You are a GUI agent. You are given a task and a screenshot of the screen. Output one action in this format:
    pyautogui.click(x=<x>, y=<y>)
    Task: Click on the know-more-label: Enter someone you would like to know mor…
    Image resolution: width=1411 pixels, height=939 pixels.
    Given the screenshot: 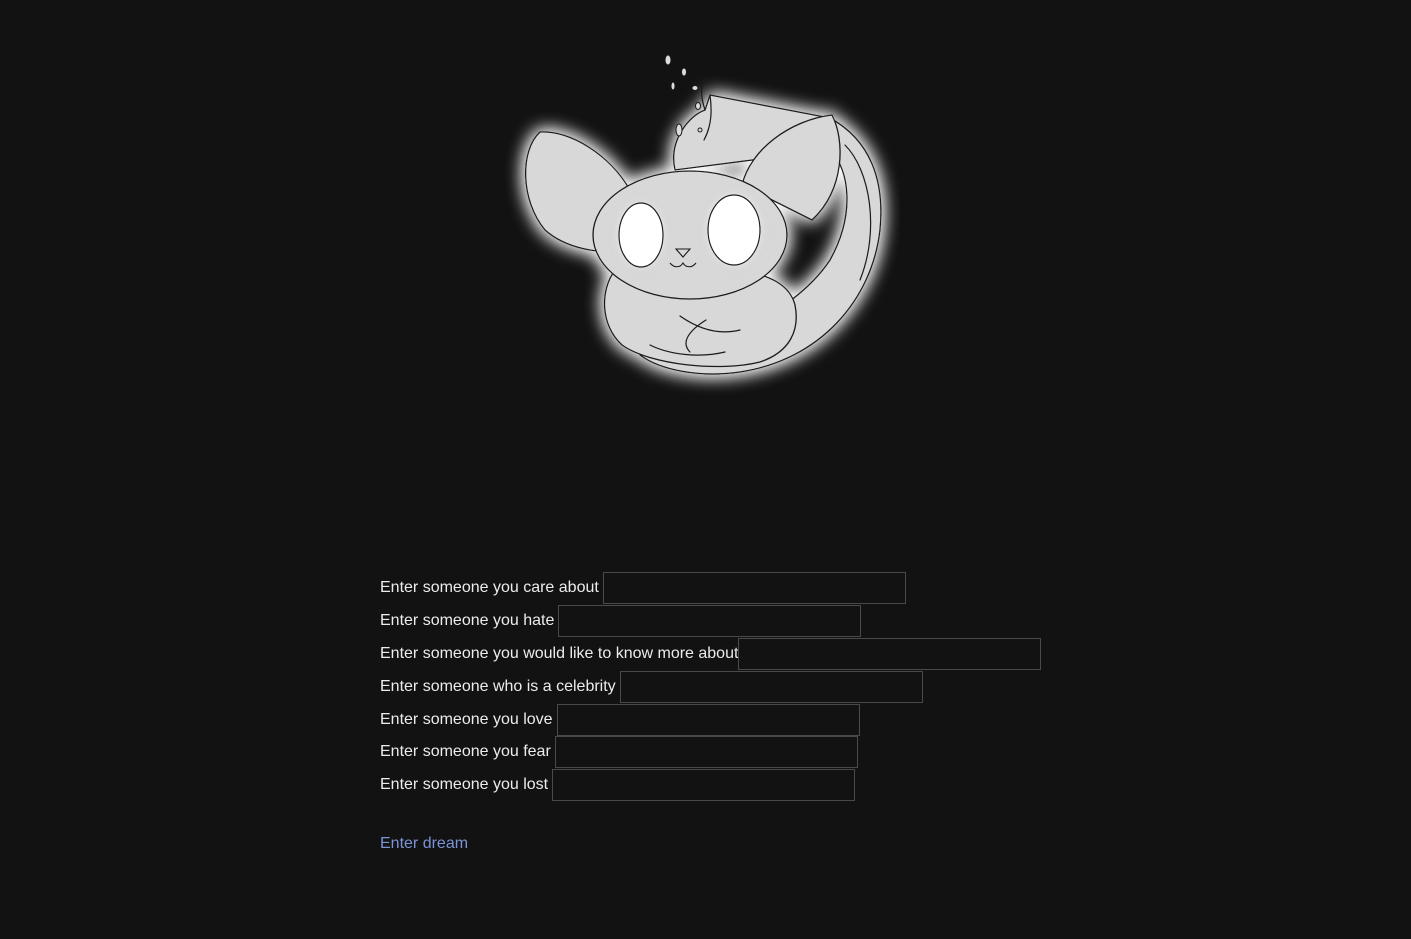 What is the action you would take?
    pyautogui.click(x=559, y=653)
    